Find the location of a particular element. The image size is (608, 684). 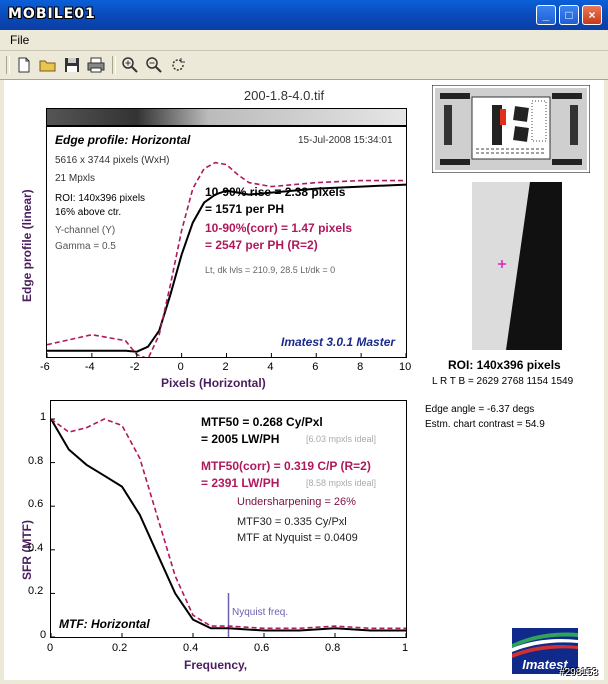

mtf50-corrected-result: MTF50(corr) = 0.319 C/P (R=2) is located at coordinates (286, 466).